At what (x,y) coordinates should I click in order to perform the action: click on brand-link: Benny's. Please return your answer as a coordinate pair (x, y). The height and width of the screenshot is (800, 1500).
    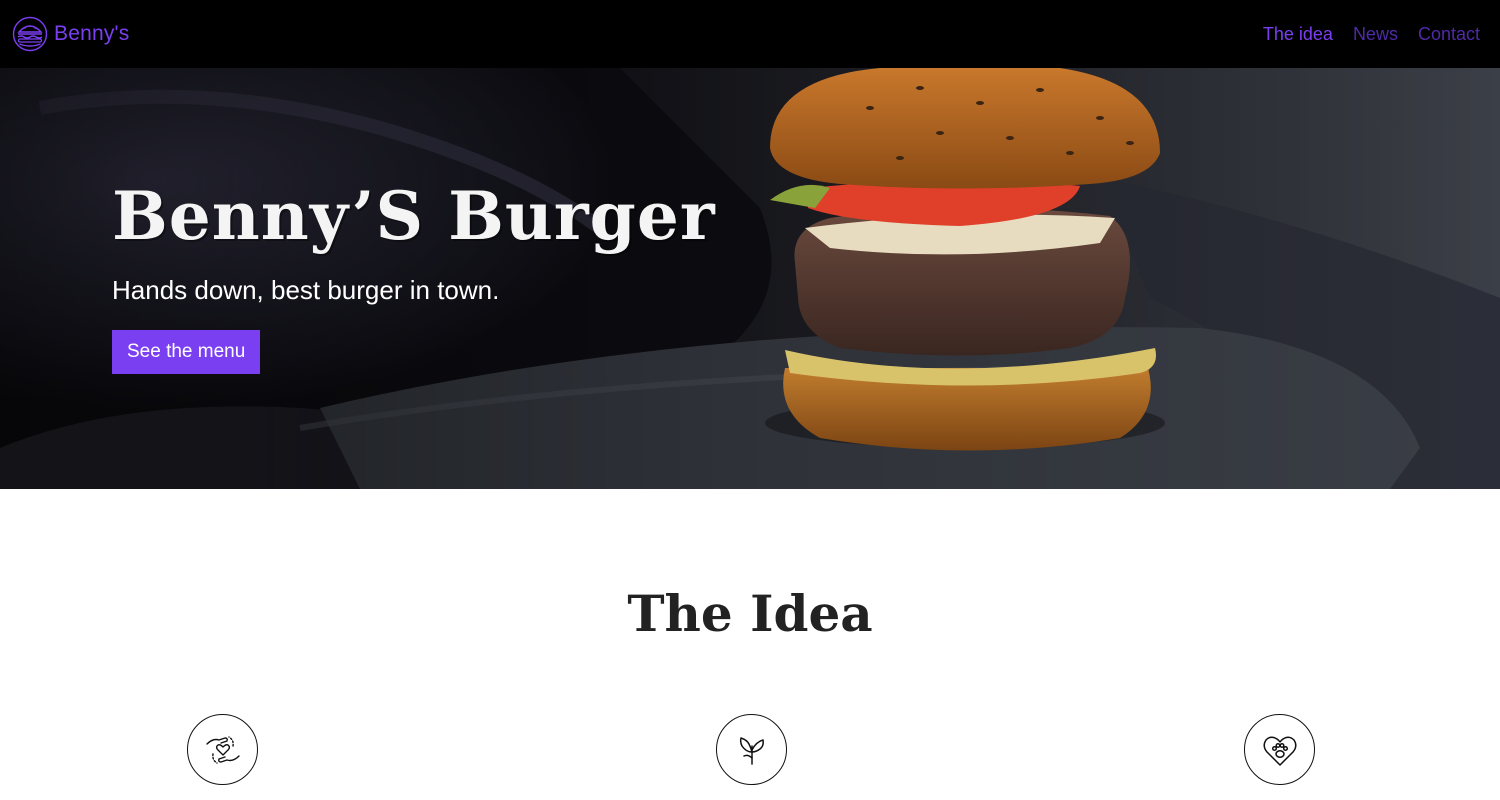
    Looking at the image, I should click on (70, 34).